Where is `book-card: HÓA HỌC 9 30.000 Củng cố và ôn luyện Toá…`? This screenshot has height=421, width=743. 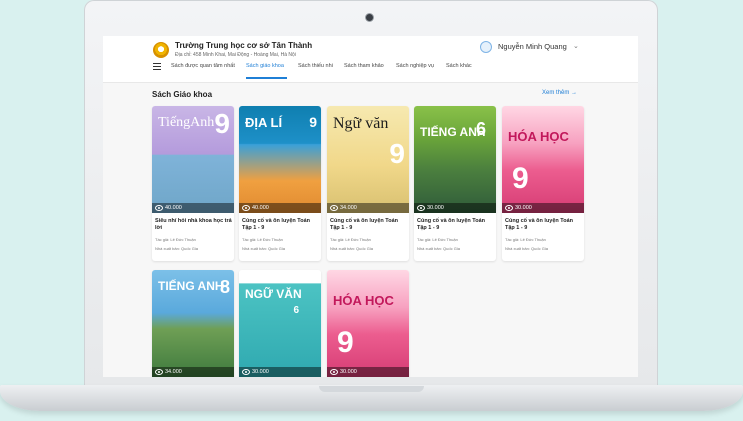 book-card: HÓA HỌC 9 30.000 Củng cố và ôn luyện Toá… is located at coordinates (543, 183).